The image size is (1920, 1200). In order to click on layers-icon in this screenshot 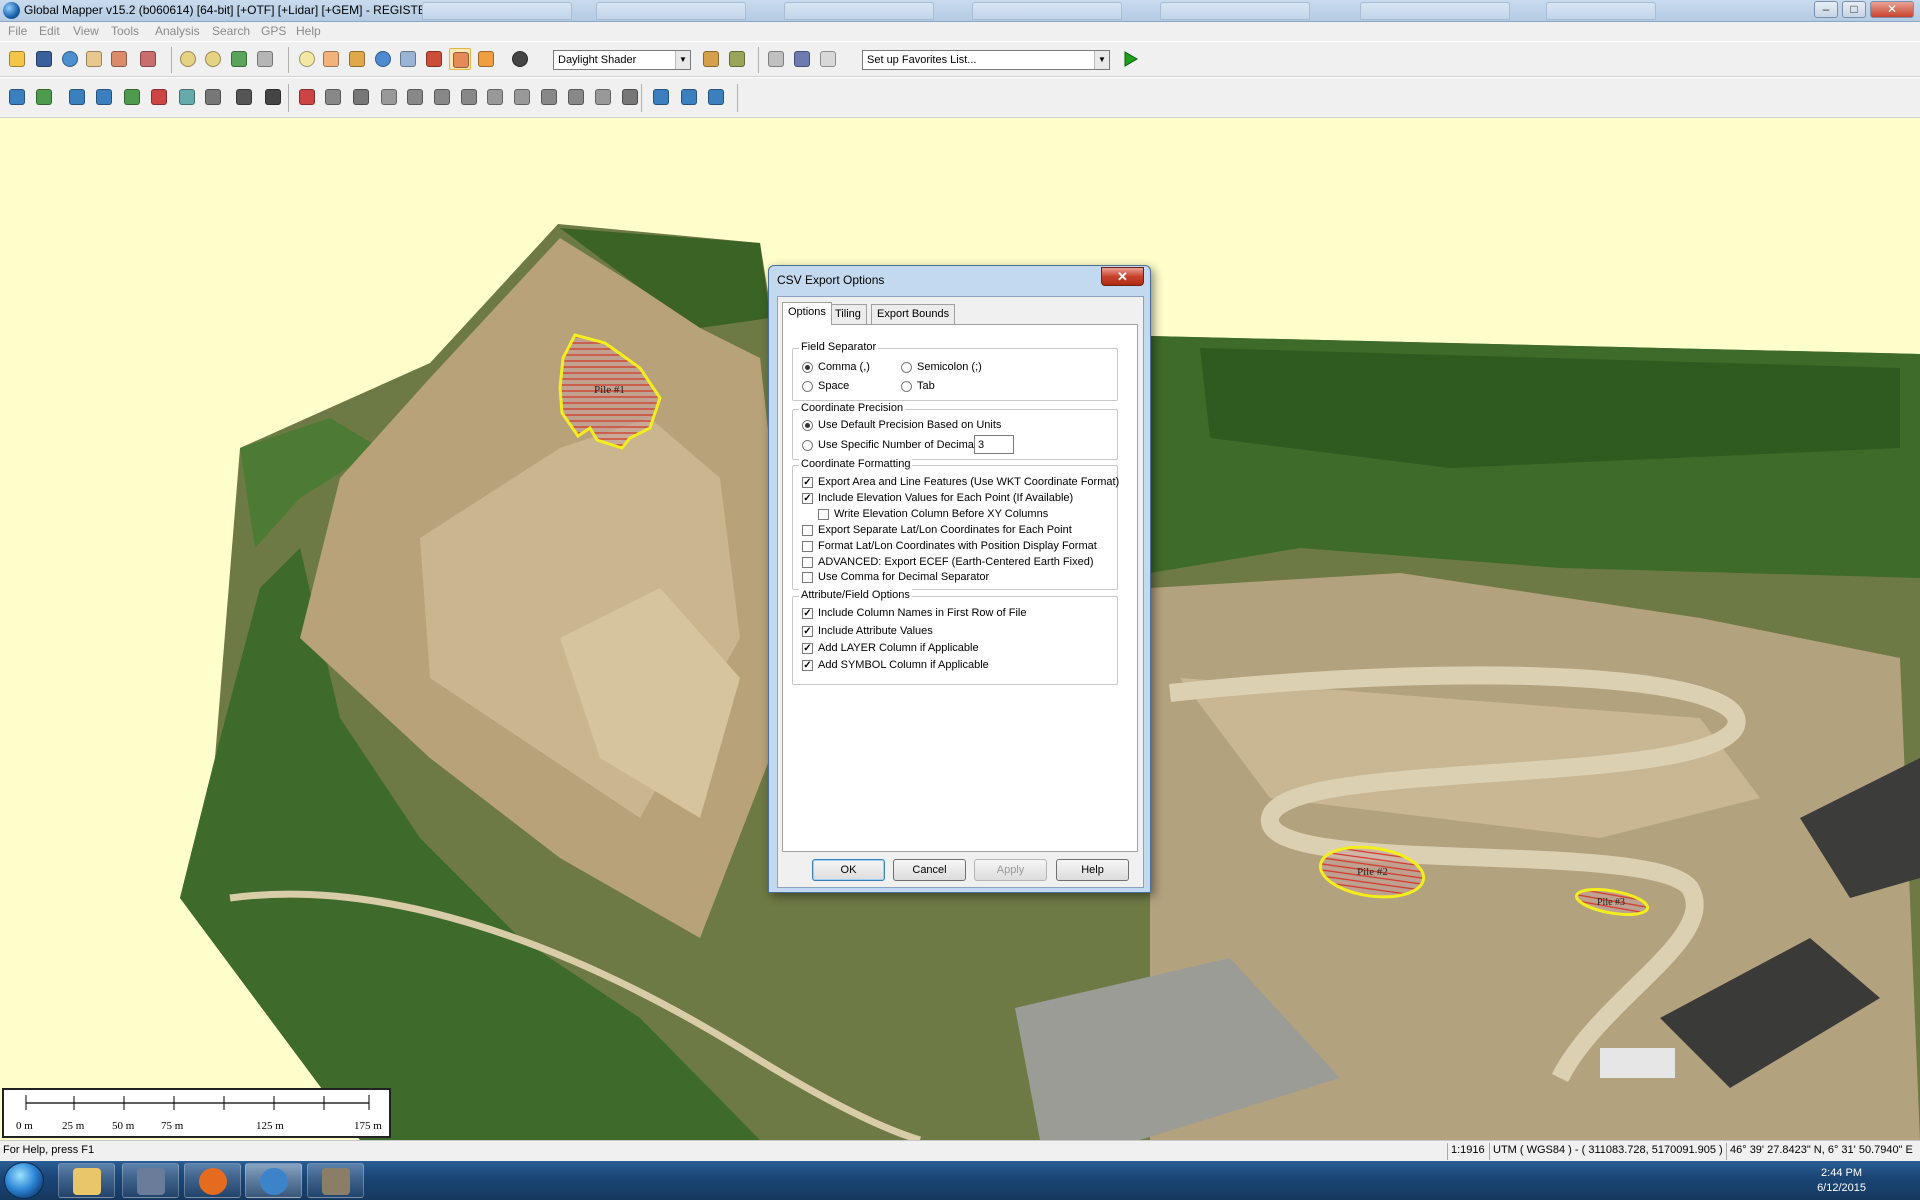, I will do `click(94, 59)`.